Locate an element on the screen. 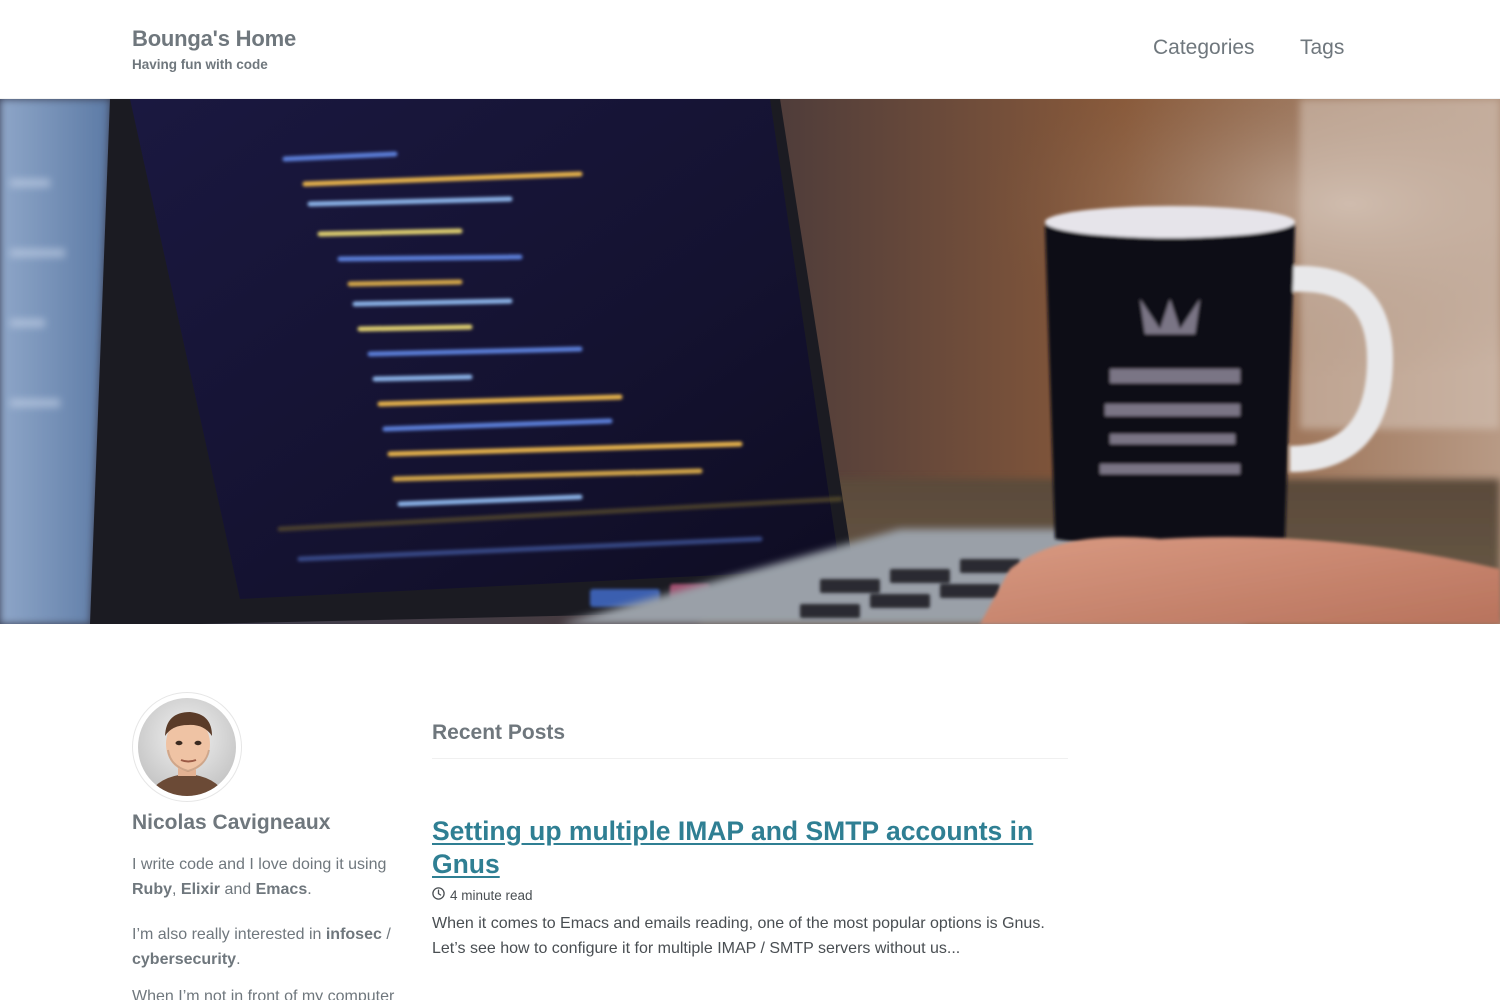 Image resolution: width=1500 pixels, height=1000 pixels. read-time-label: 4 minute read is located at coordinates (491, 895).